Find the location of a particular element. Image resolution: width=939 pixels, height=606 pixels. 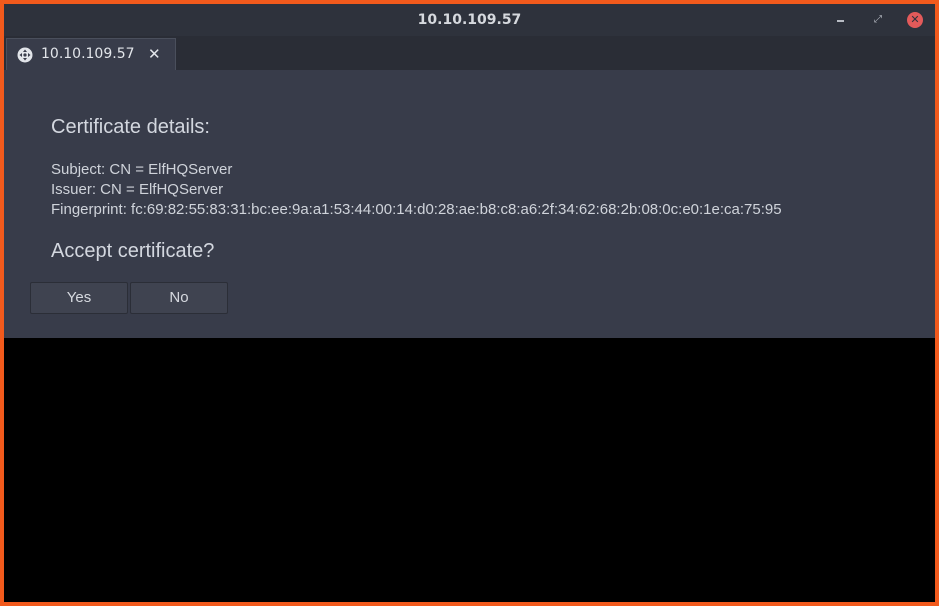

certificate-issuer: Issuer: CN = ElfHQServer is located at coordinates (137, 189).